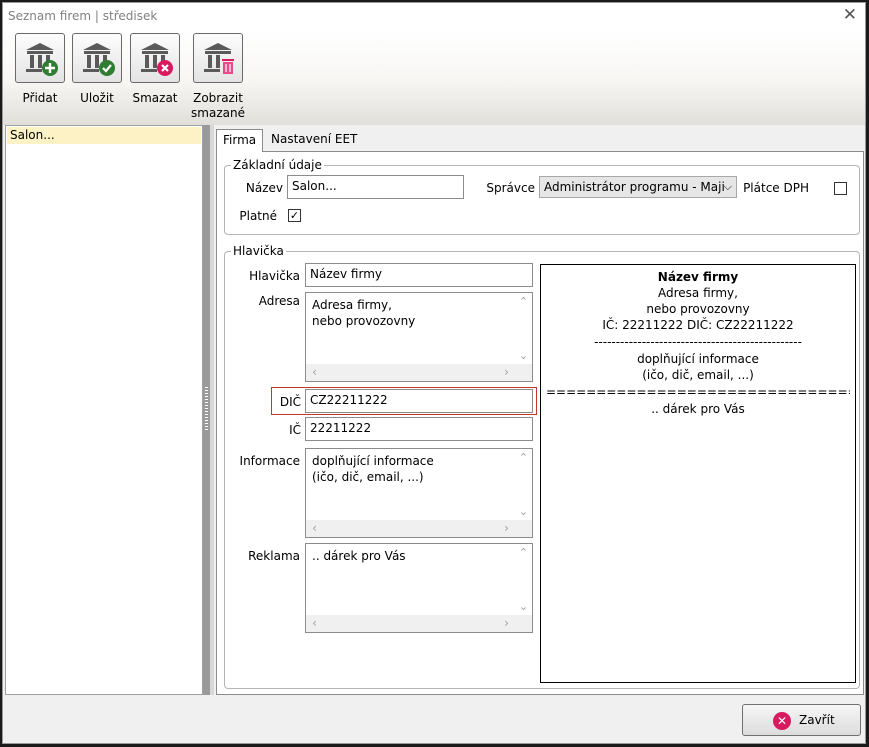 This screenshot has height=747, width=869. Describe the element at coordinates (419, 528) in the screenshot. I see `informace-hscroll: ‹ ›` at that location.